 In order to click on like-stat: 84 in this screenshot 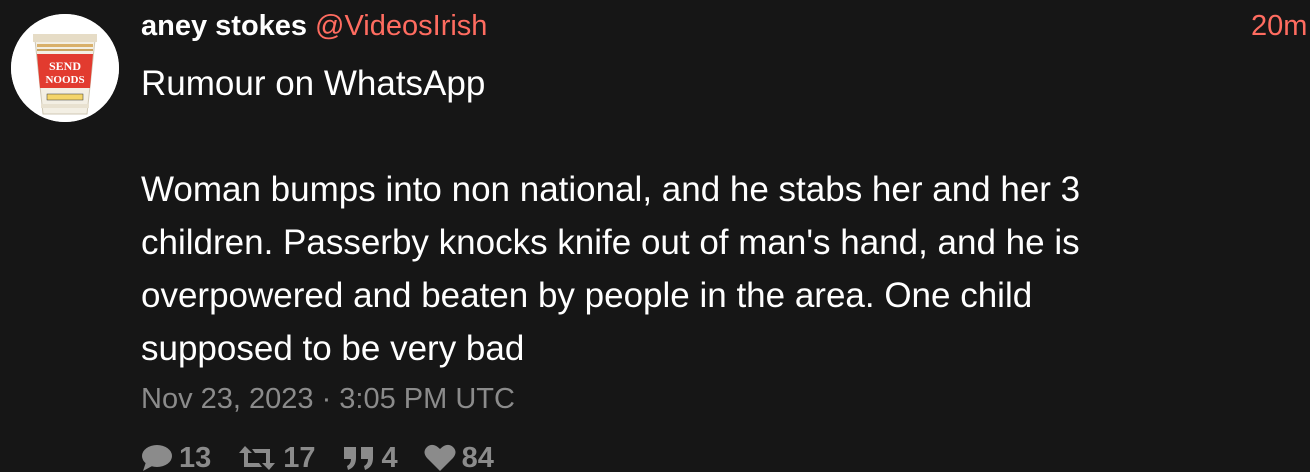, I will do `click(459, 457)`.